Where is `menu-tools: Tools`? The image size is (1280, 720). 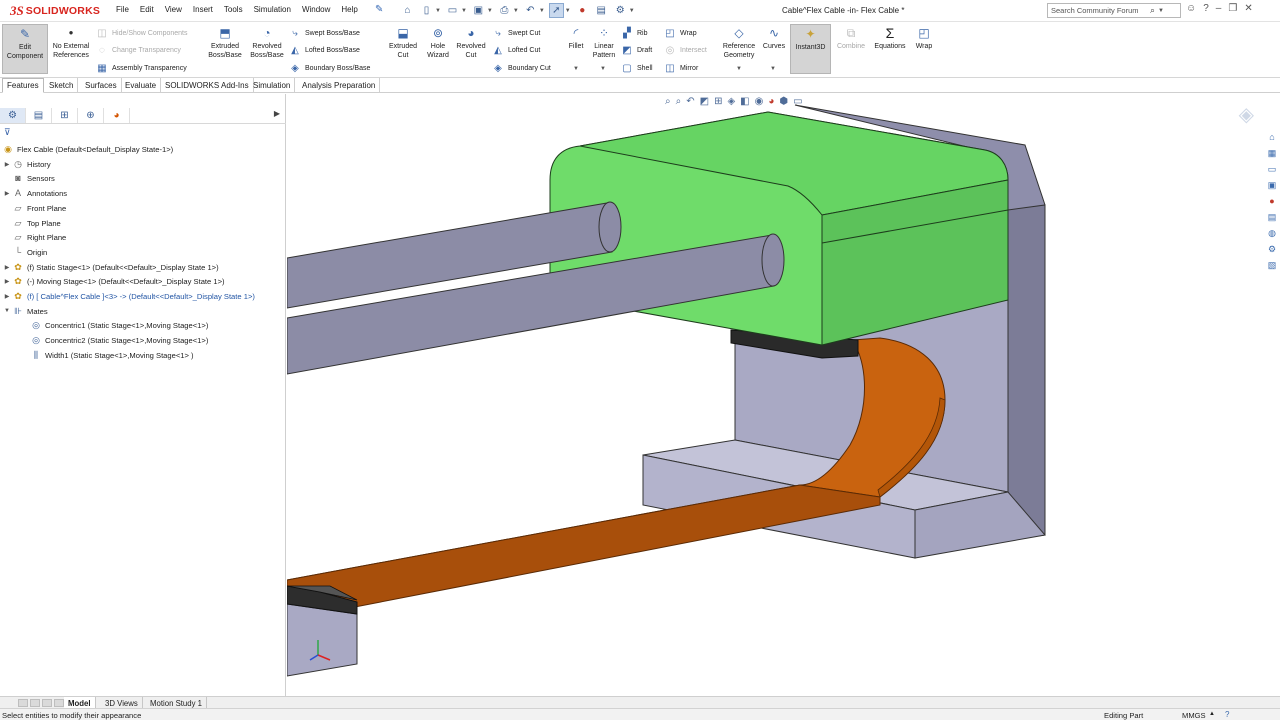
menu-tools: Tools is located at coordinates (233, 9).